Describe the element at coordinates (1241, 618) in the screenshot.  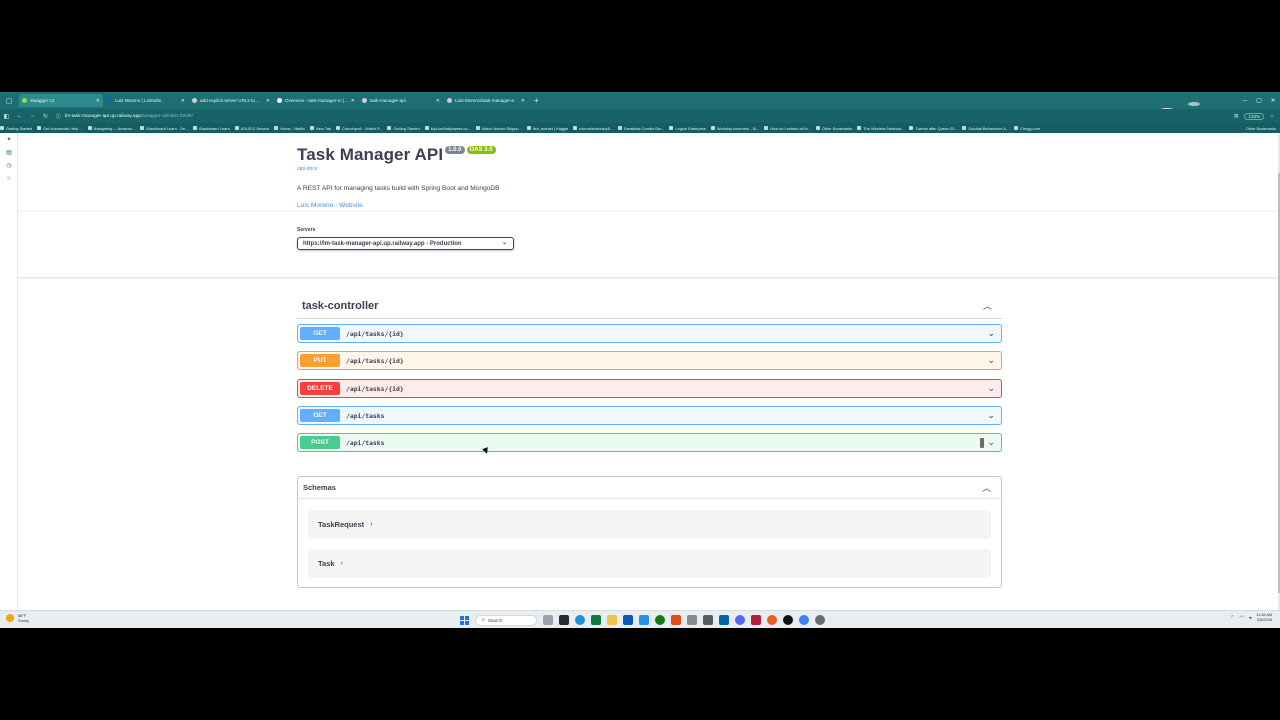
I see `wifi-icon: ◠` at that location.